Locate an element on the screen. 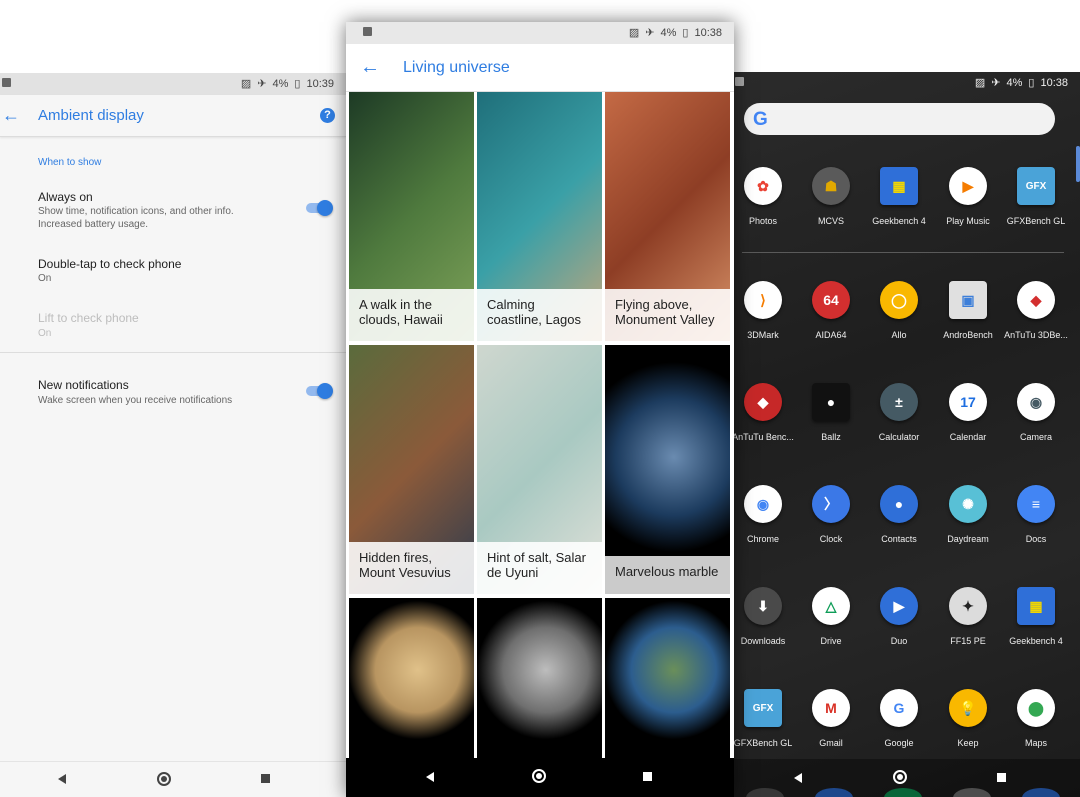  app-label: Google is located at coordinates (899, 743).